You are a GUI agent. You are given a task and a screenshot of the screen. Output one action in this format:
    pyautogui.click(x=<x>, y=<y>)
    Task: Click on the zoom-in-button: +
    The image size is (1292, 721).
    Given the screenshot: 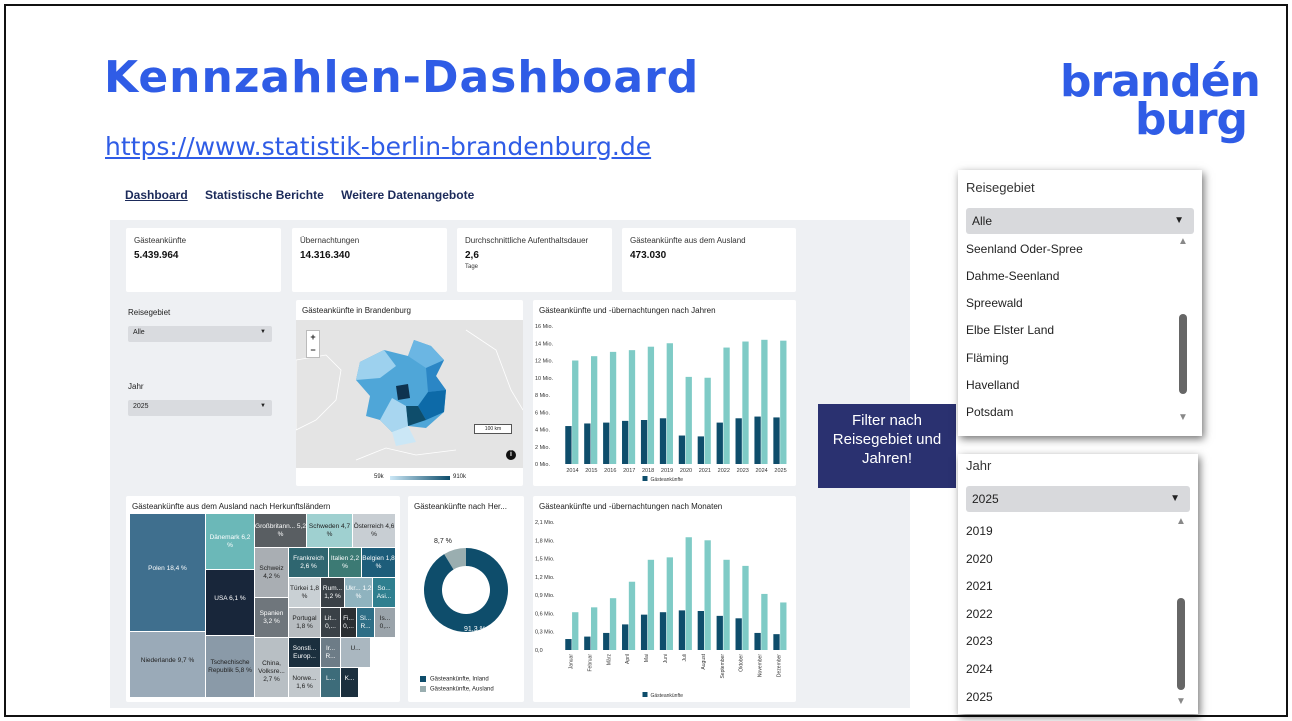 What is the action you would take?
    pyautogui.click(x=313, y=337)
    